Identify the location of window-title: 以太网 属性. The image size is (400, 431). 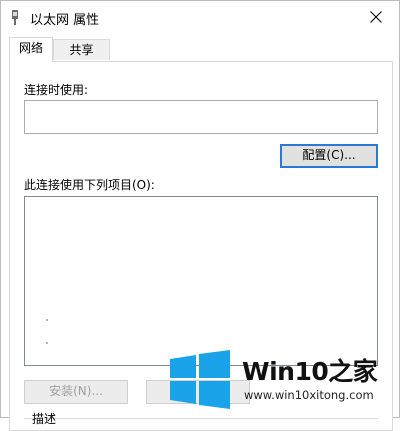
(65, 20).